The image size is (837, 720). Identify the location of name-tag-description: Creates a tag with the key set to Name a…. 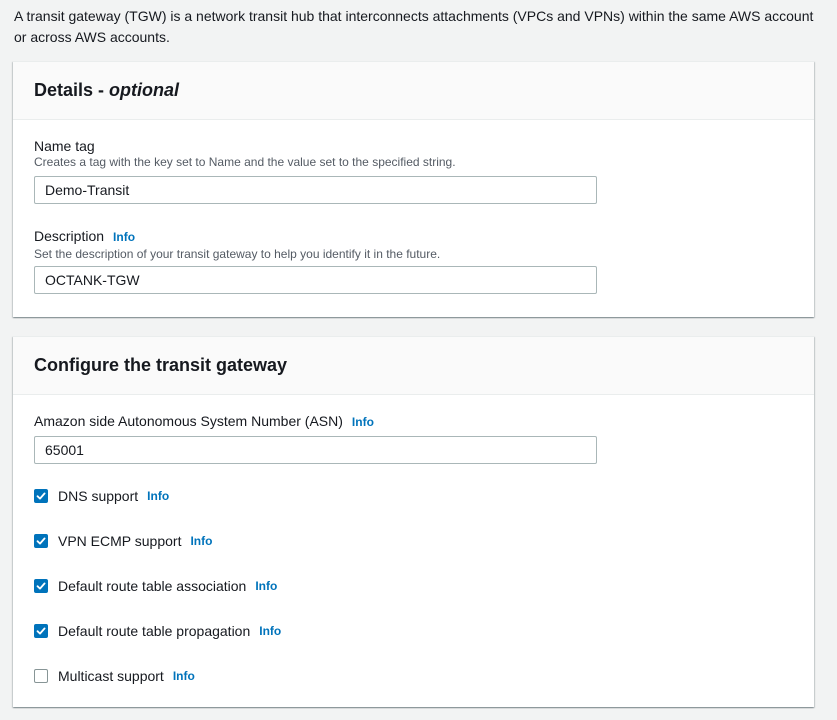
(245, 162).